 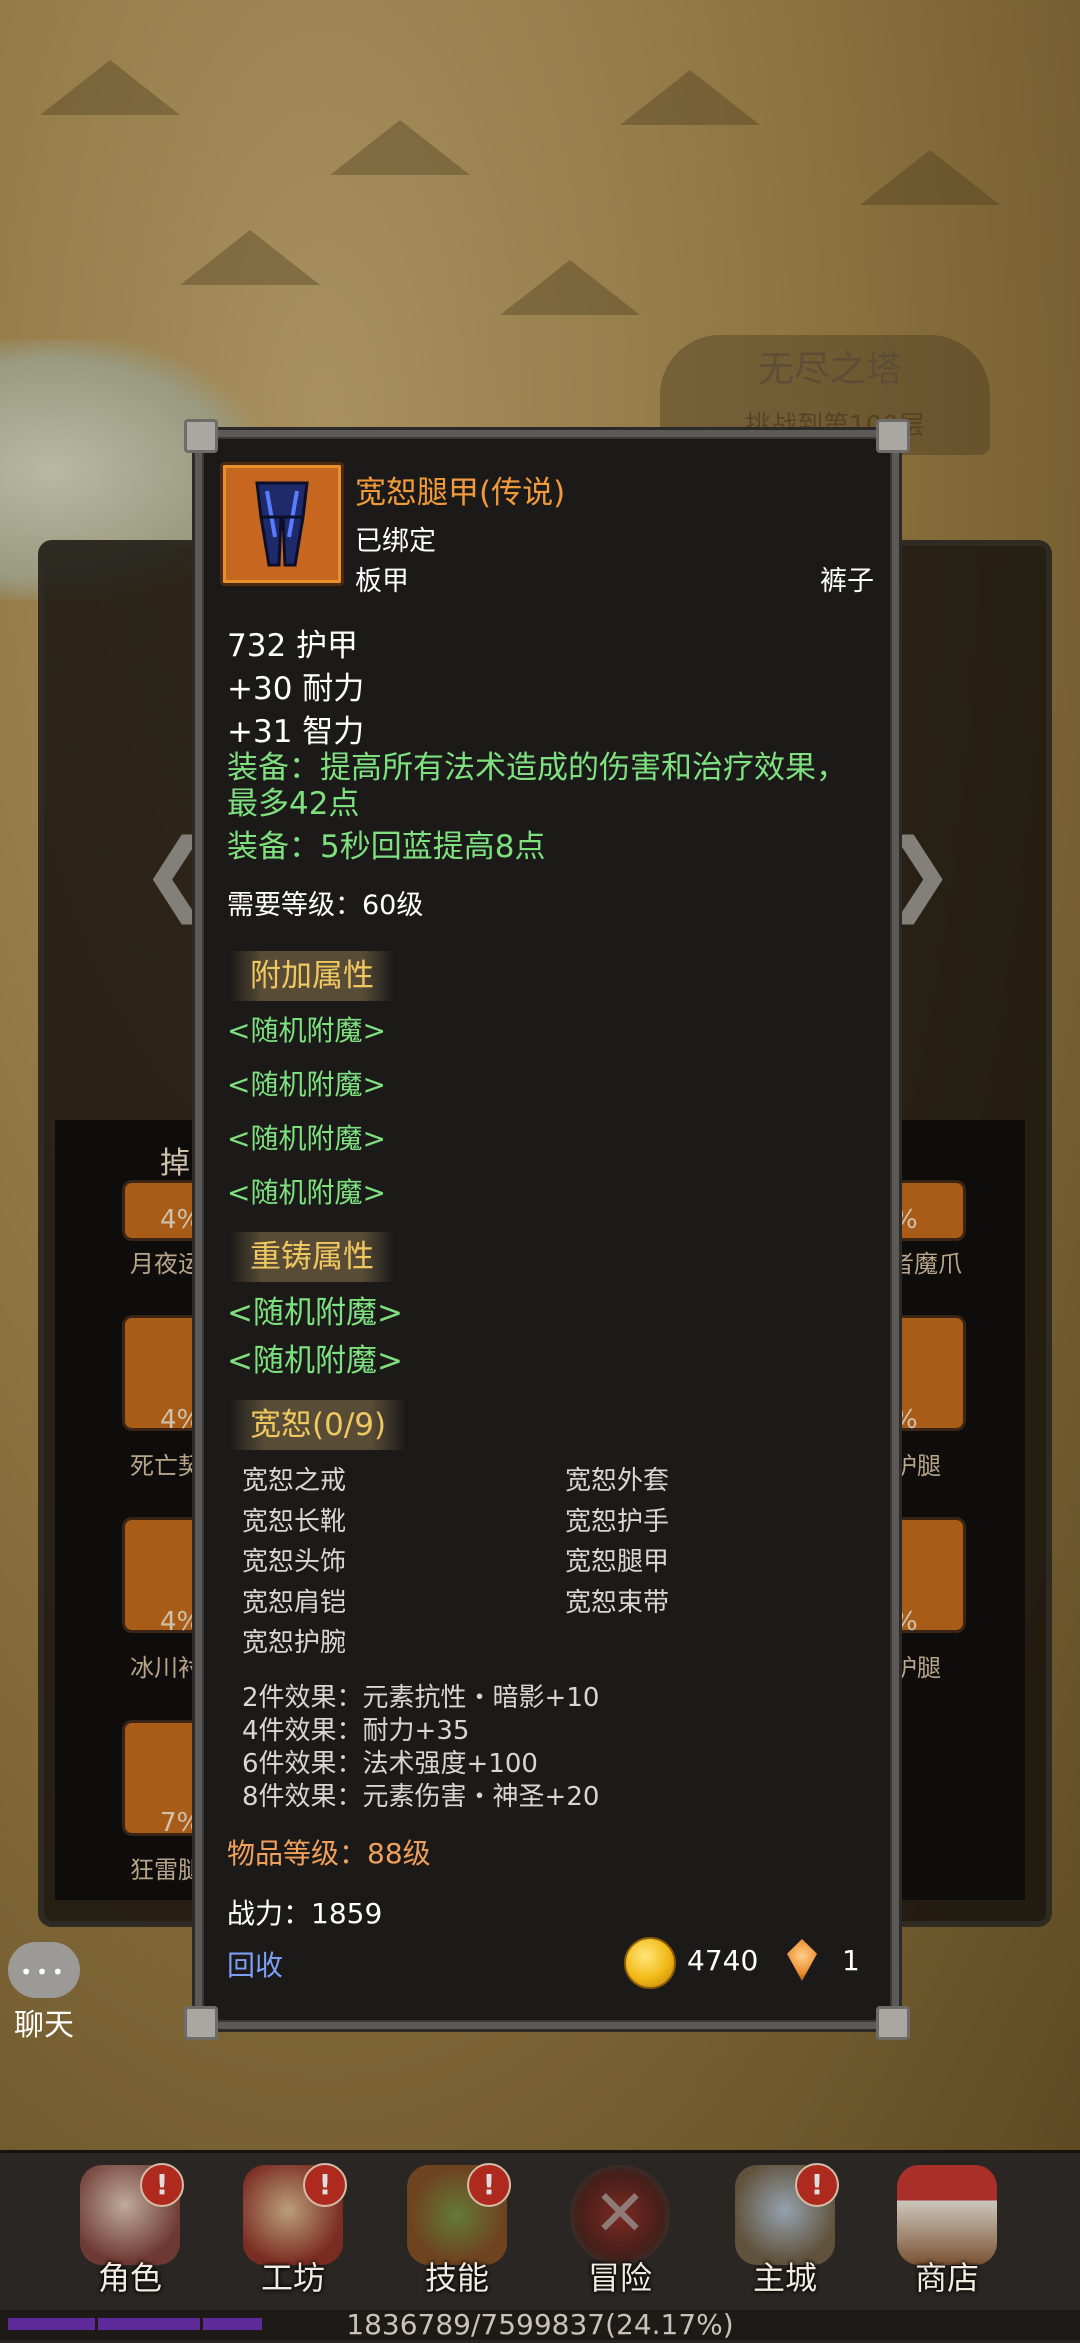 What do you see at coordinates (617, 1522) in the screenshot?
I see `set-item: 宽恕护手` at bounding box center [617, 1522].